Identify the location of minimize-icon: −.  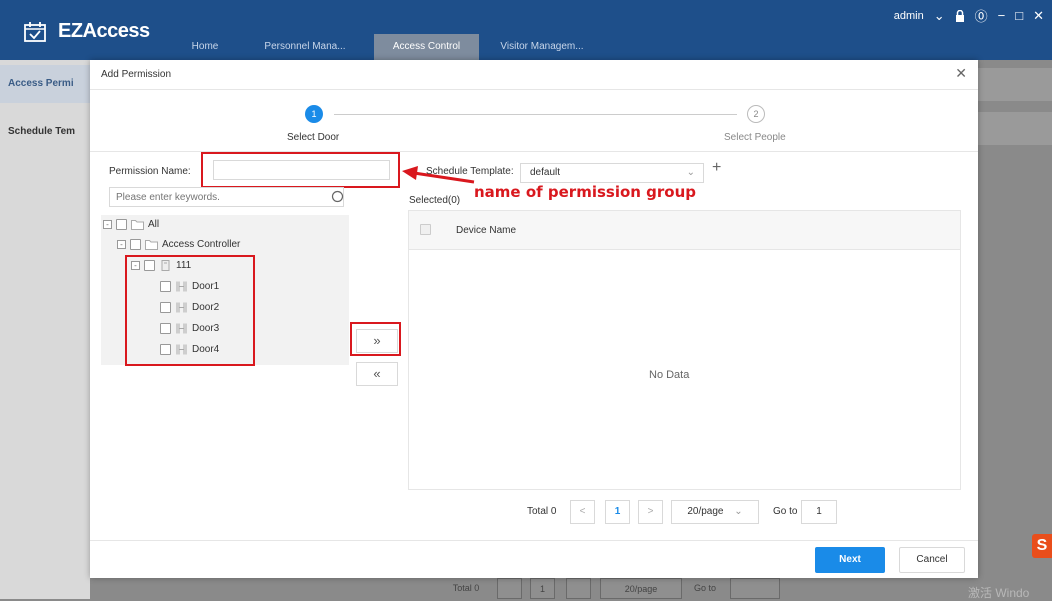
(1002, 15).